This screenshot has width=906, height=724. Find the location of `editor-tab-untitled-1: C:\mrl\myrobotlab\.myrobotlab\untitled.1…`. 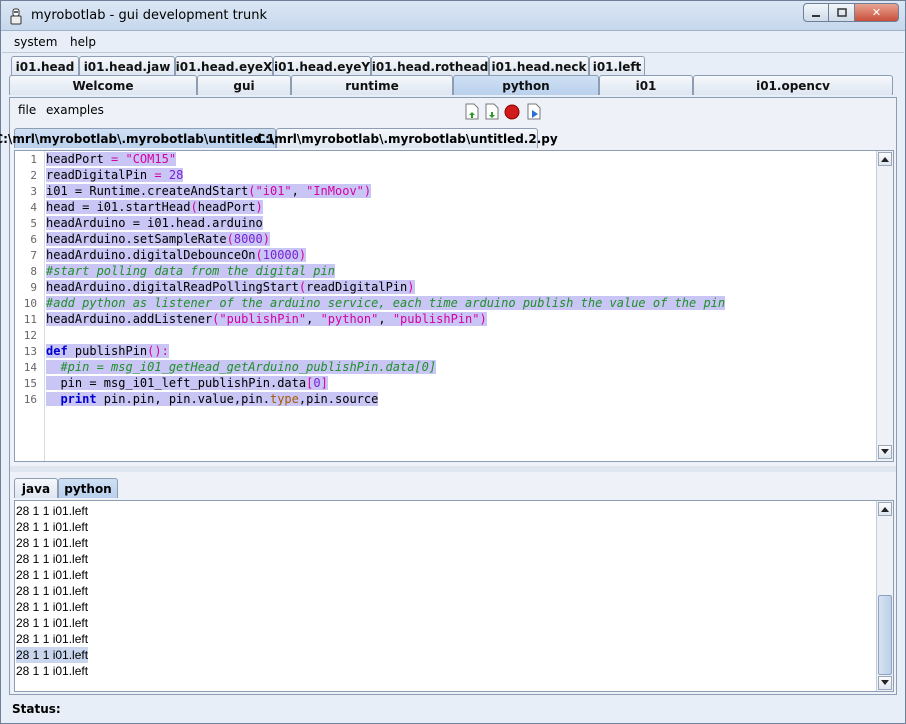

editor-tab-untitled-1: C:\mrl\myrobotlab\.myrobotlab\untitled.1… is located at coordinates (148, 138).